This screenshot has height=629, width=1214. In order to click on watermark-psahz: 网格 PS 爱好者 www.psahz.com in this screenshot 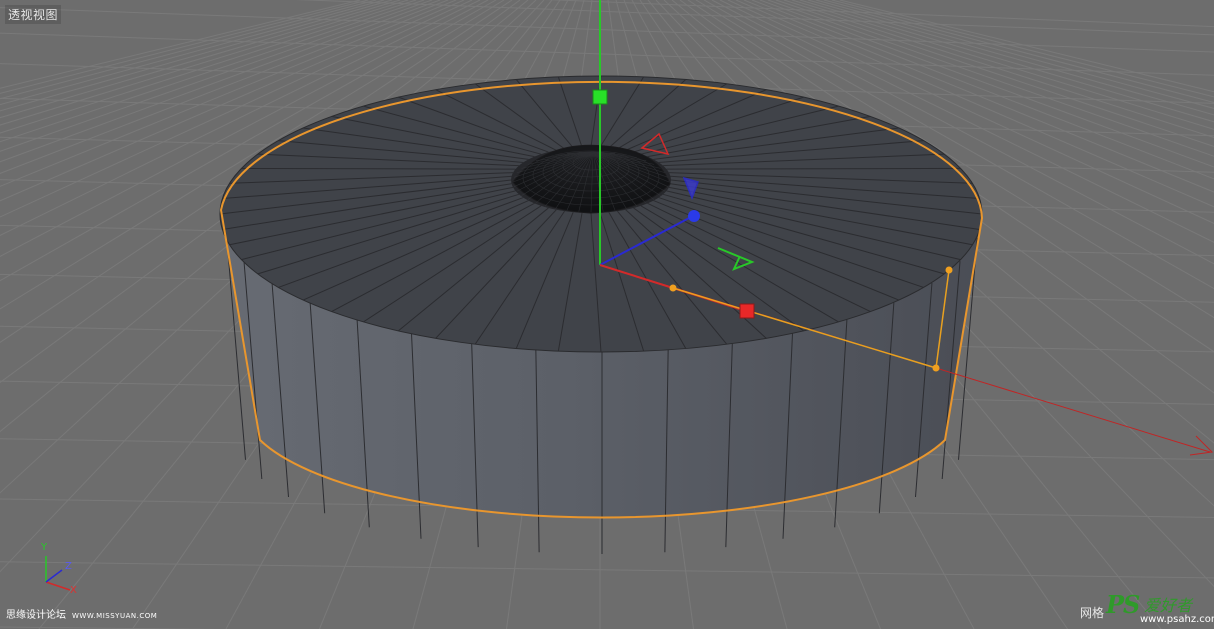, I will do `click(1147, 608)`.